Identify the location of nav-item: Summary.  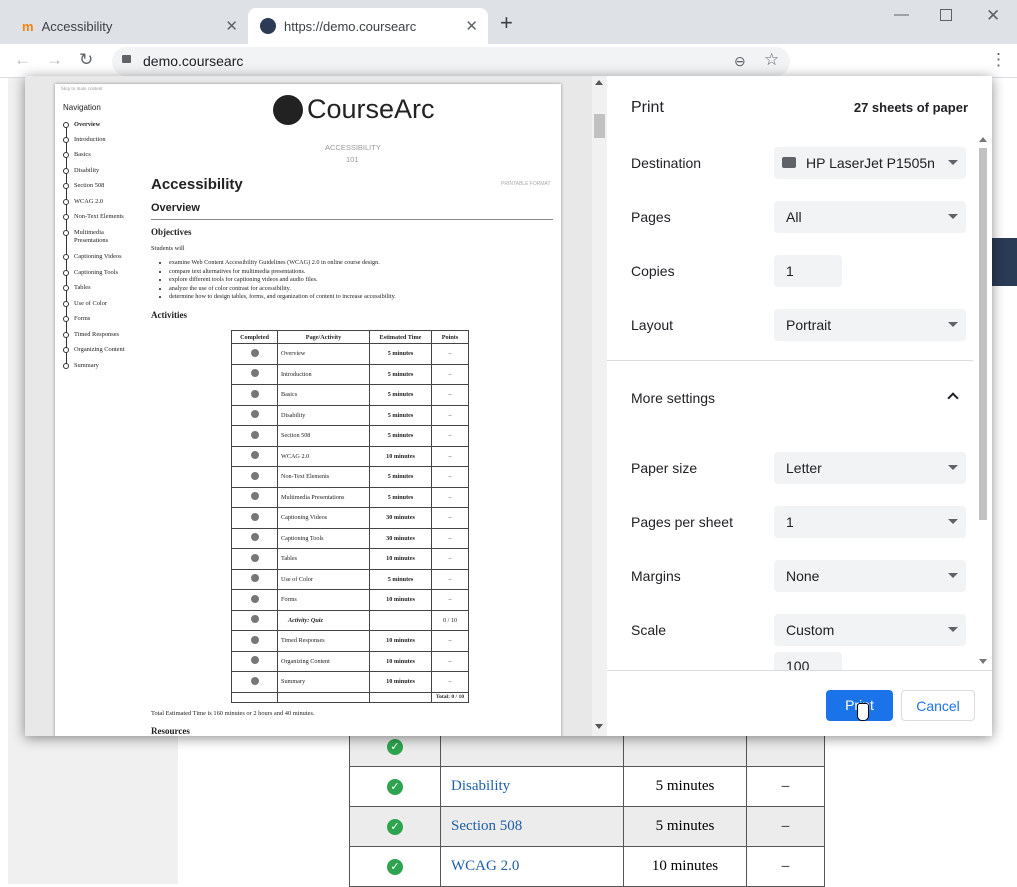
(86, 365).